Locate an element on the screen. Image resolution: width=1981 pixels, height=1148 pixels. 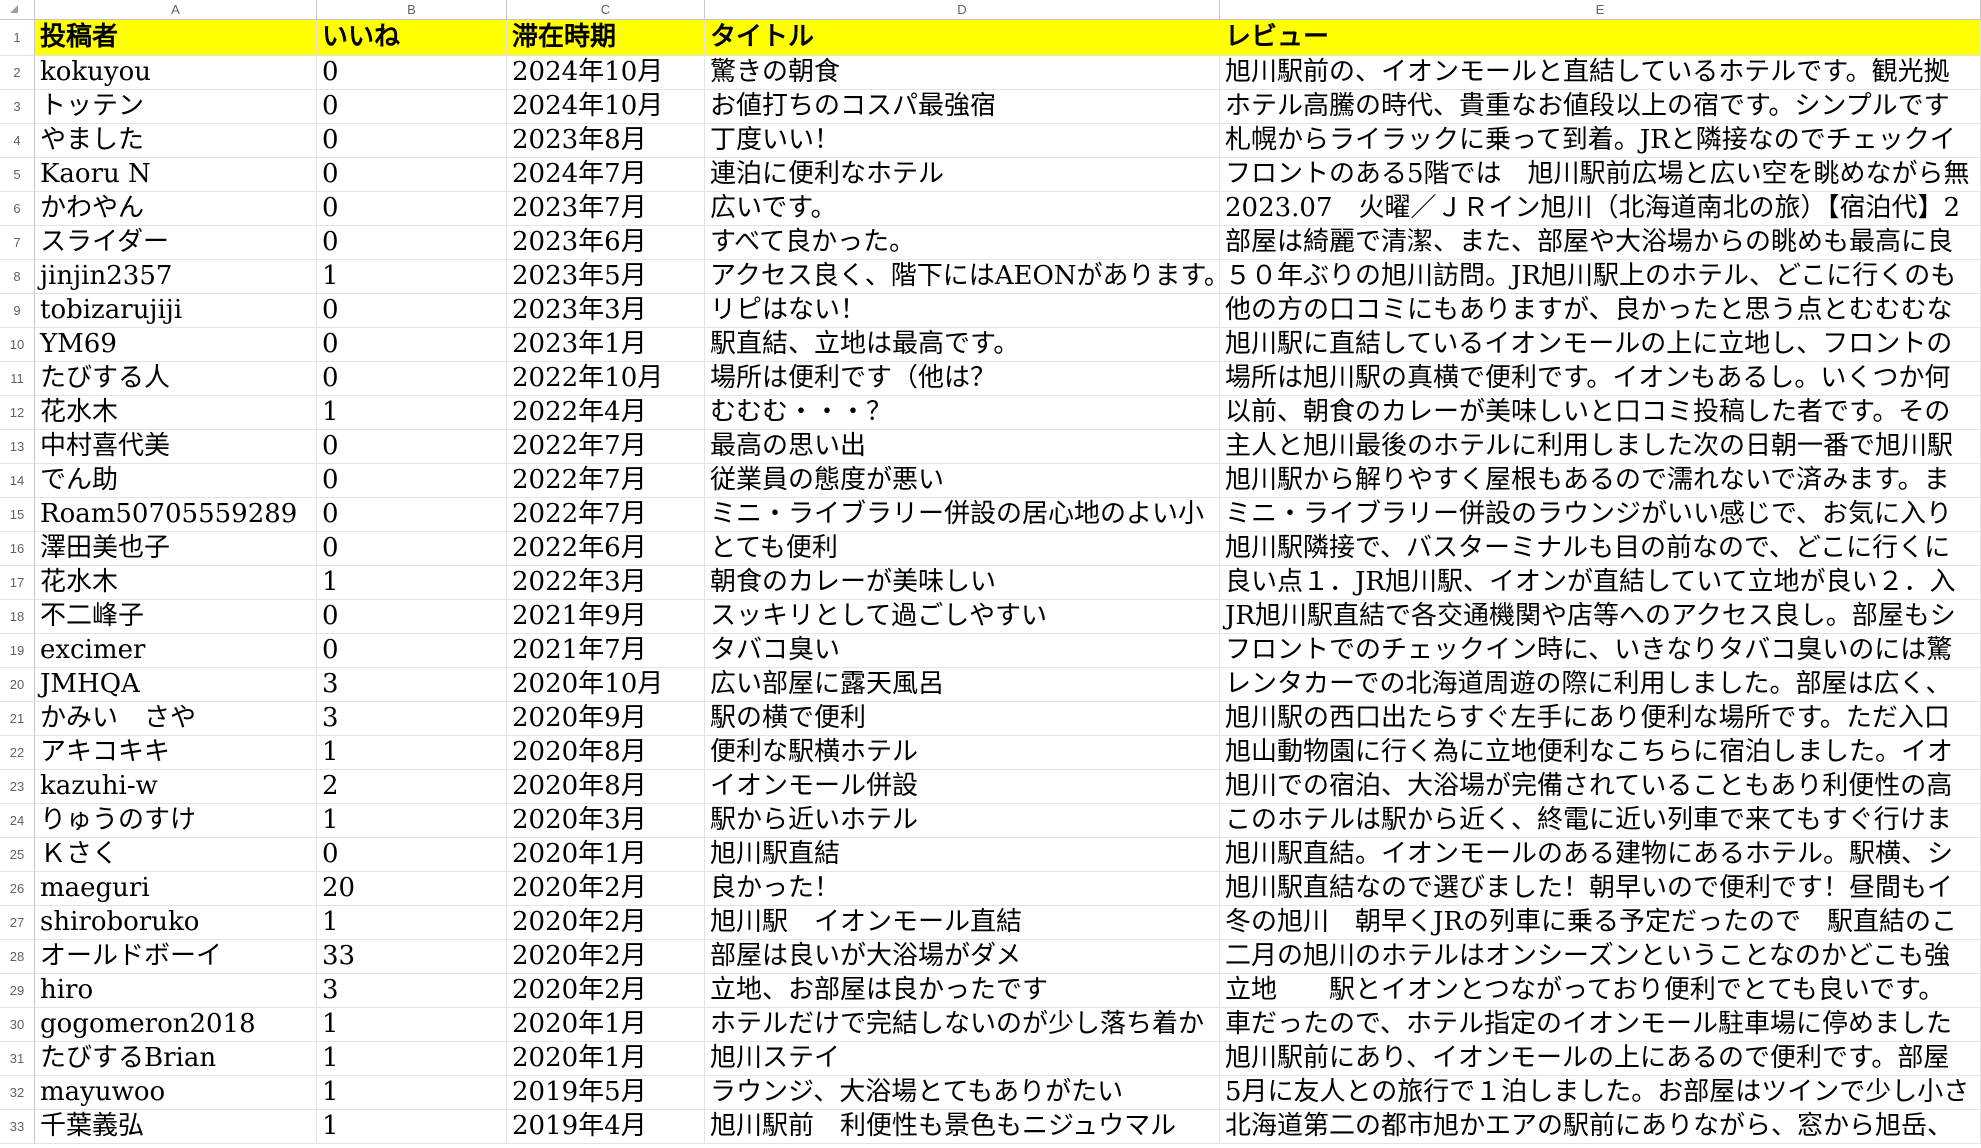
row-number: 31 is located at coordinates (17, 1059).